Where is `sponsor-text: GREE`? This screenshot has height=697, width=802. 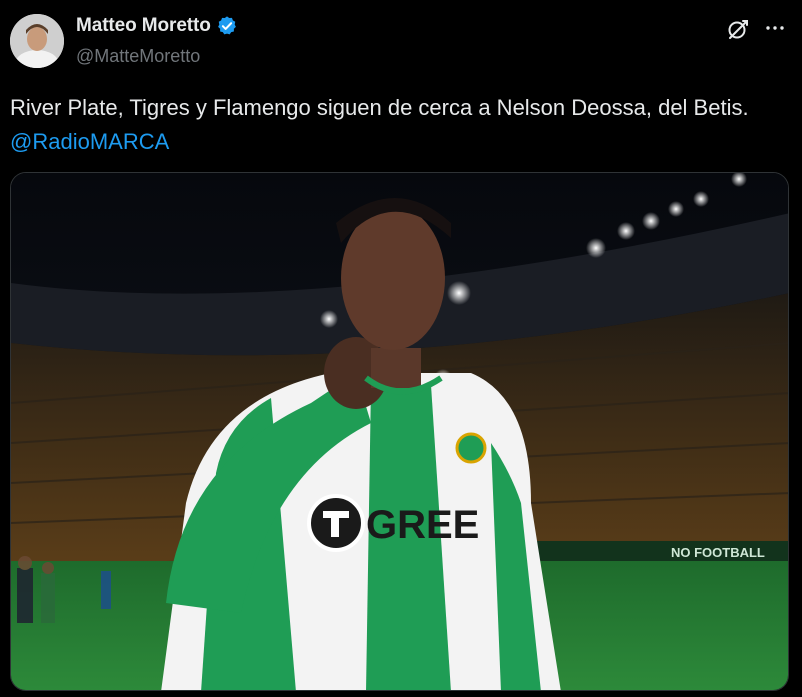
sponsor-text: GREE is located at coordinates (422, 525).